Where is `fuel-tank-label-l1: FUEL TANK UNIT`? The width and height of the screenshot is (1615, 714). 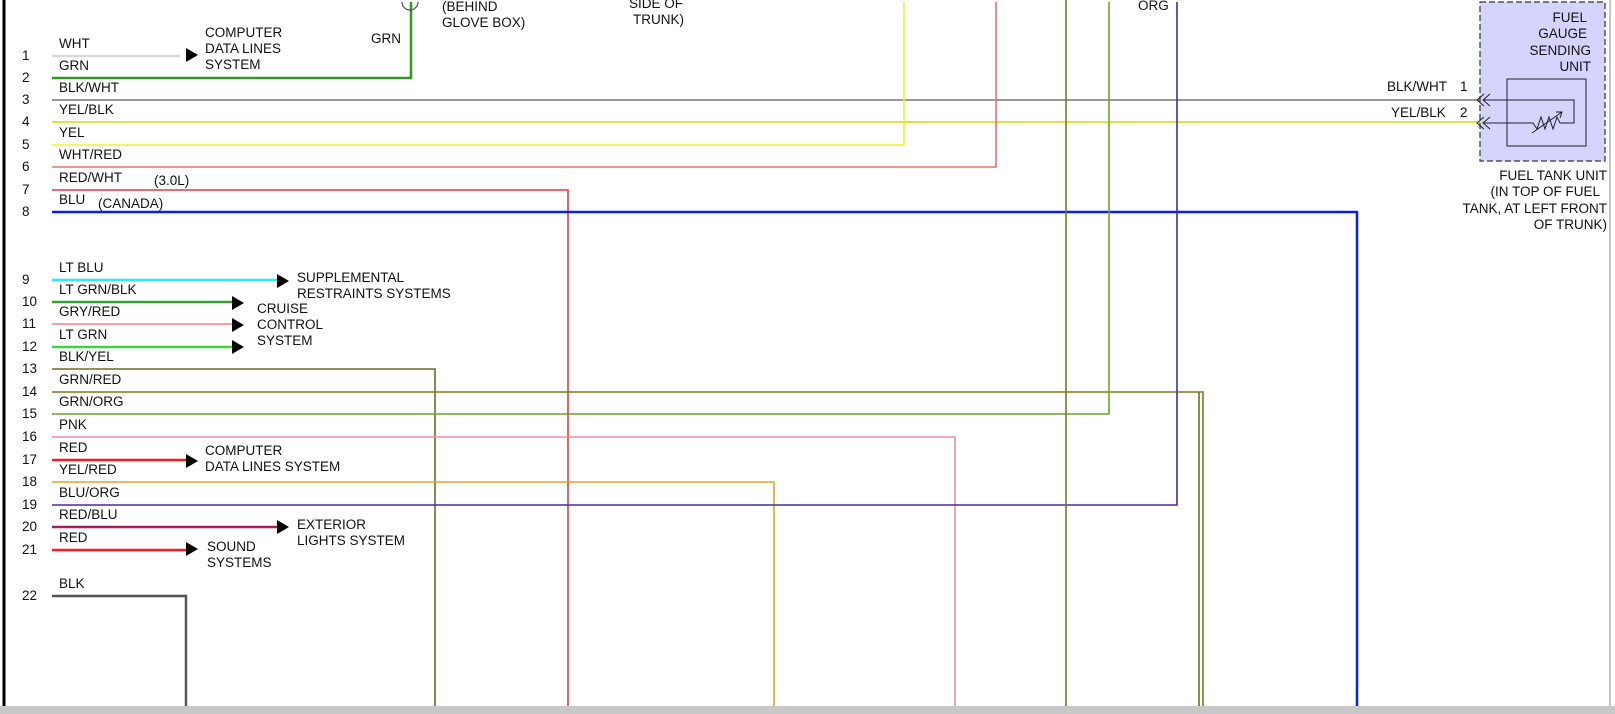 fuel-tank-label-l1: FUEL TANK UNIT is located at coordinates (1553, 175).